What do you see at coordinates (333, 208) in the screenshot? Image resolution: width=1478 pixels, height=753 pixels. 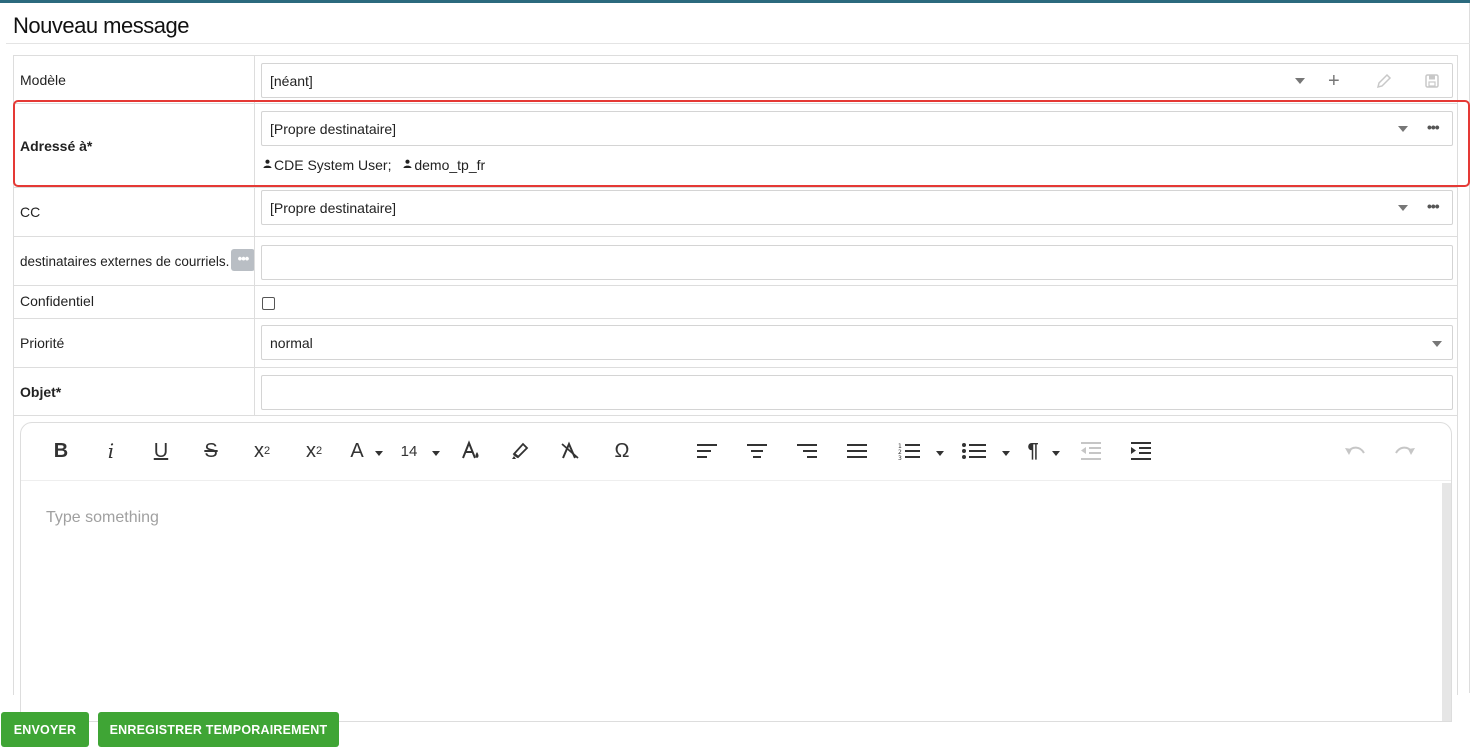 I see `cc-value: [Propre destinataire]` at bounding box center [333, 208].